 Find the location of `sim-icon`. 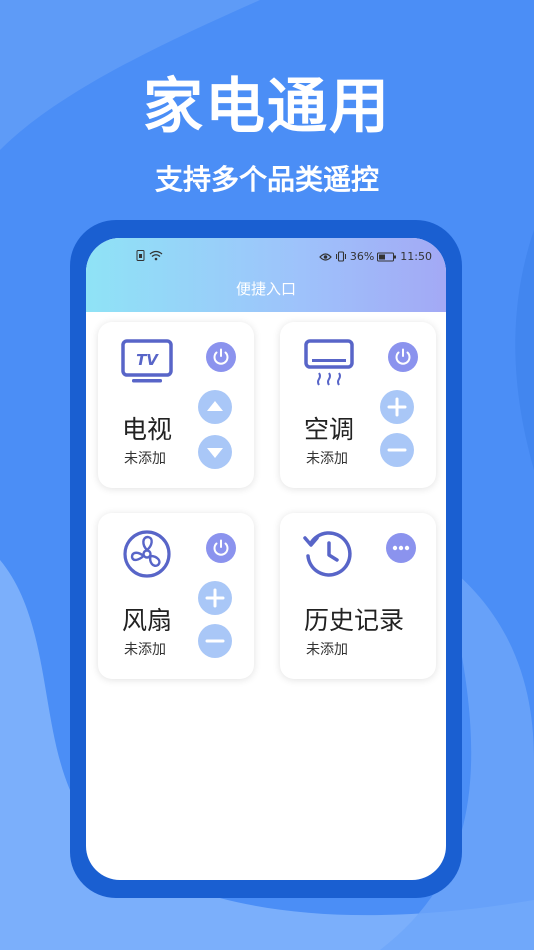

sim-icon is located at coordinates (140, 255).